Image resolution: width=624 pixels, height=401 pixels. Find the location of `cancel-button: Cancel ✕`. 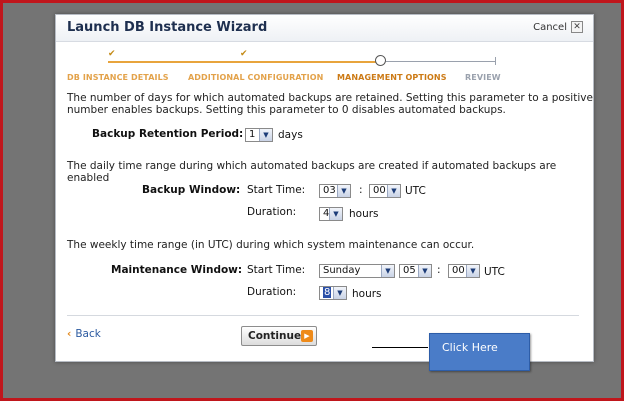

cancel-button: Cancel ✕ is located at coordinates (558, 27).